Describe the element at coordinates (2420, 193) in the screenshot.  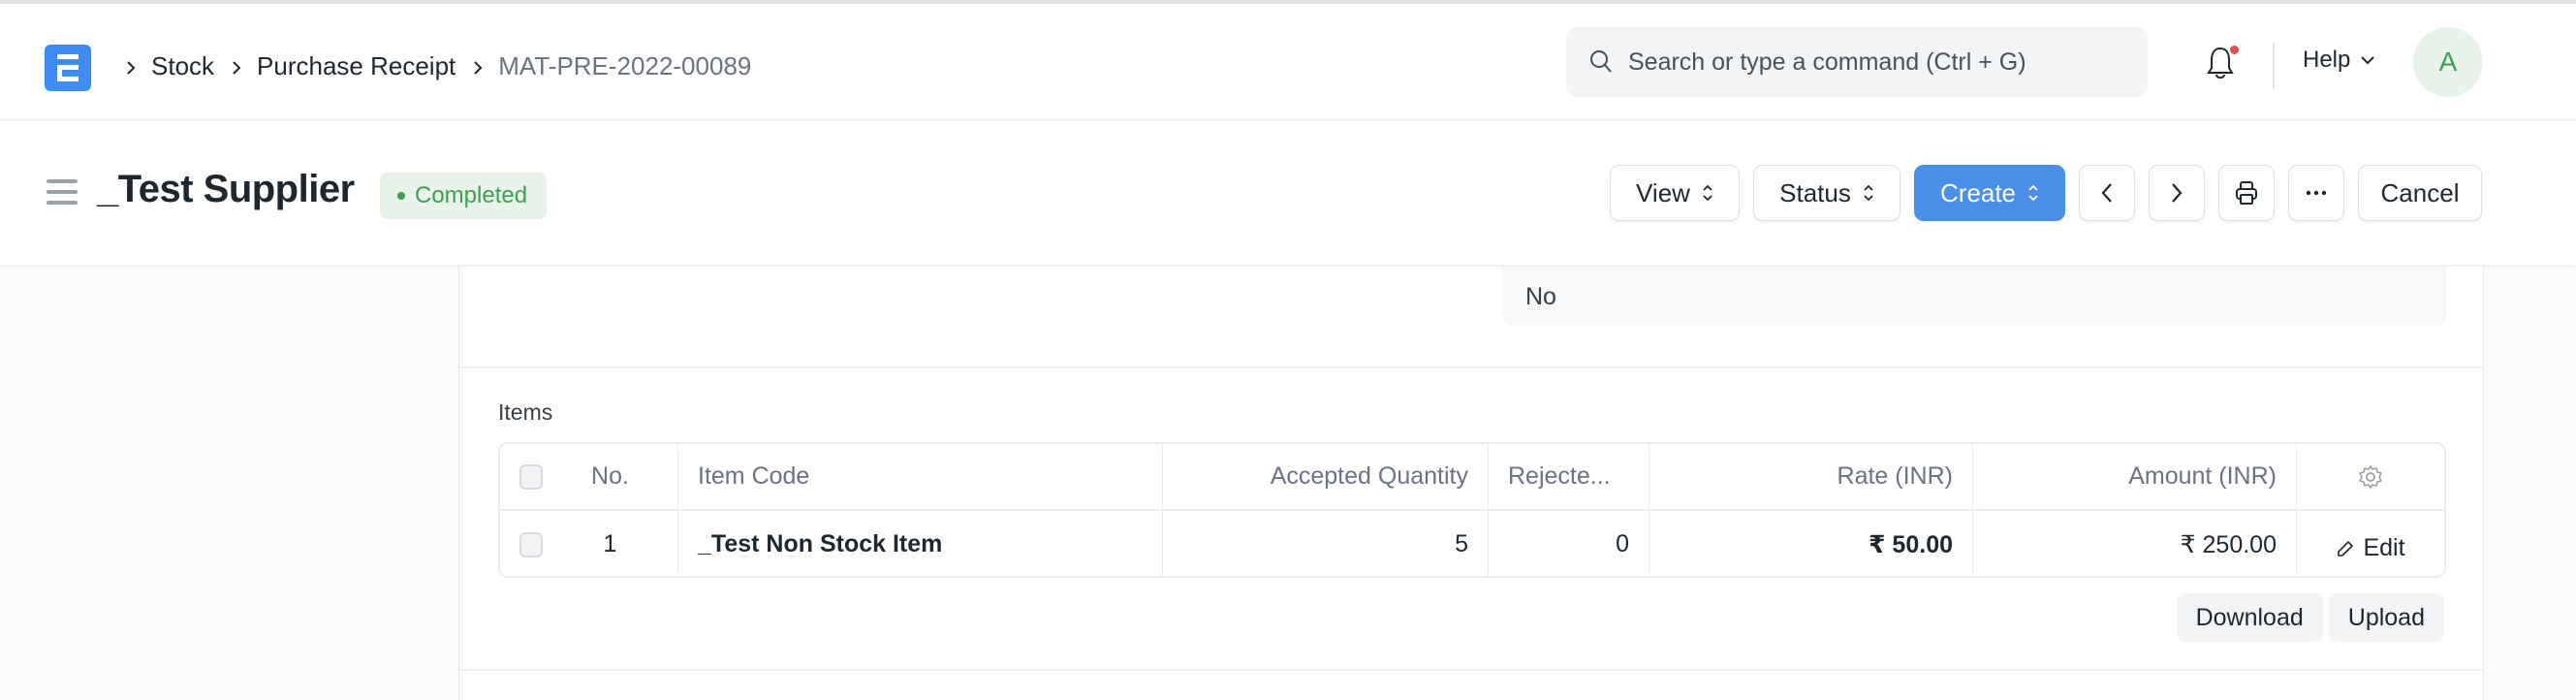
I see `cancel-button: Cancel` at that location.